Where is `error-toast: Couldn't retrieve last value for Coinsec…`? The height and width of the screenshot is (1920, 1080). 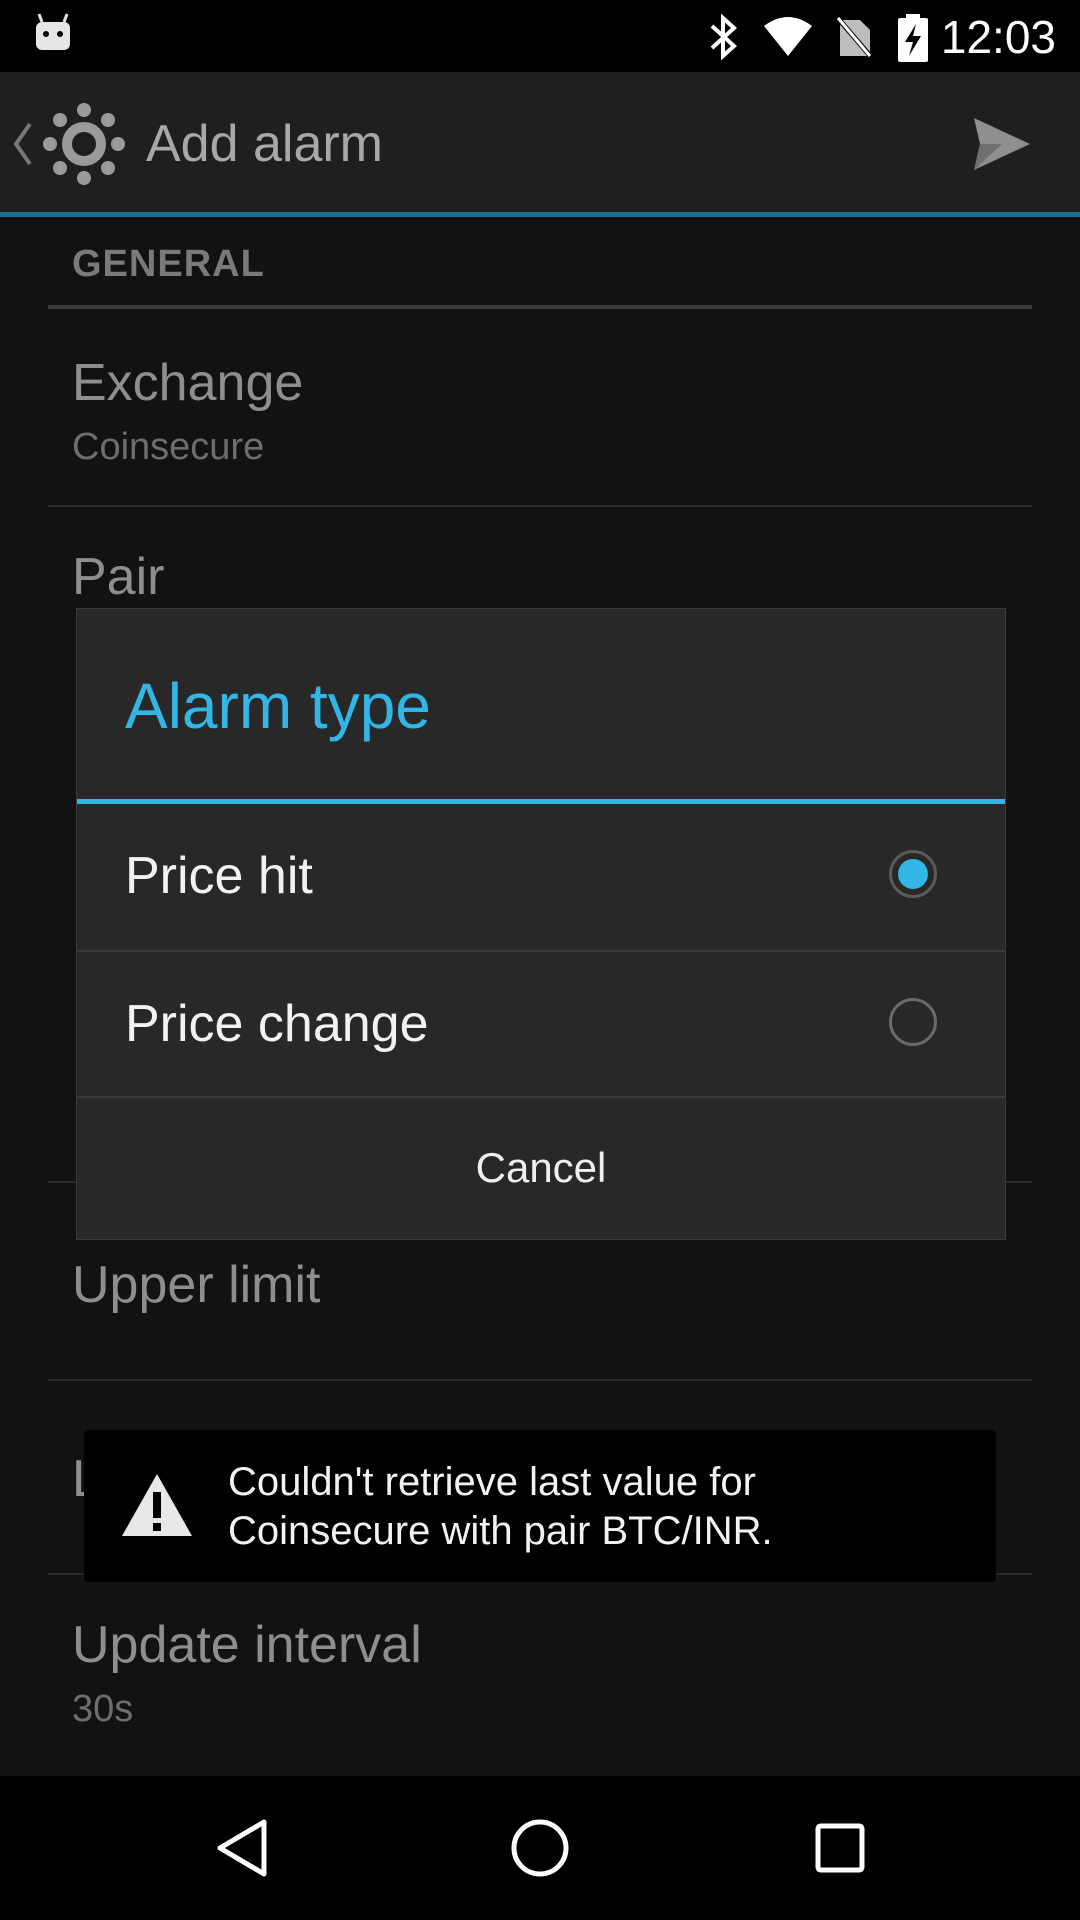 error-toast: Couldn't retrieve last value for Coinsec… is located at coordinates (540, 1506).